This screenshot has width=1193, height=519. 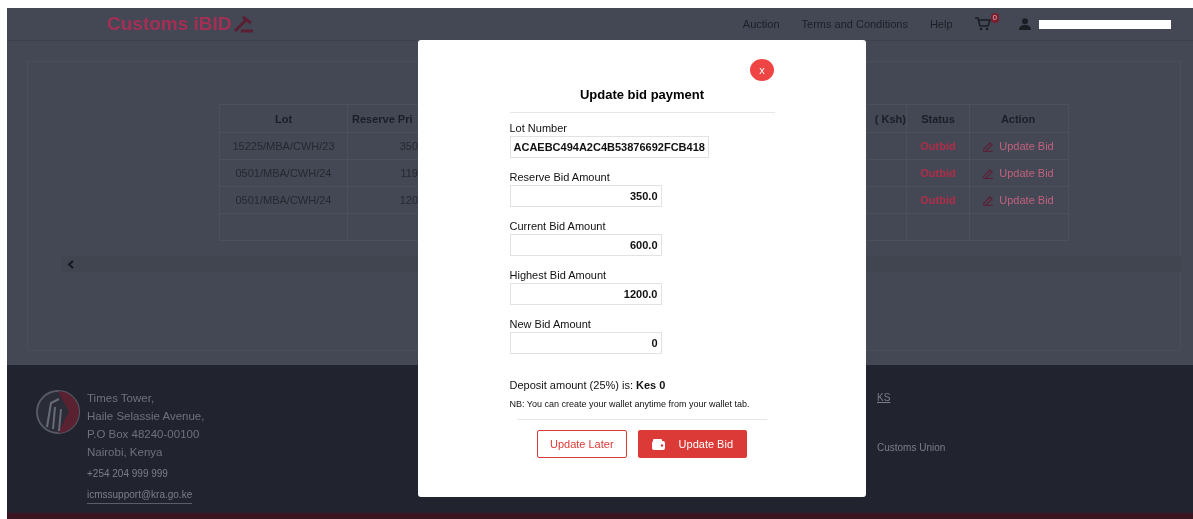 What do you see at coordinates (994, 18) in the screenshot?
I see `cart-count-badge: 0` at bounding box center [994, 18].